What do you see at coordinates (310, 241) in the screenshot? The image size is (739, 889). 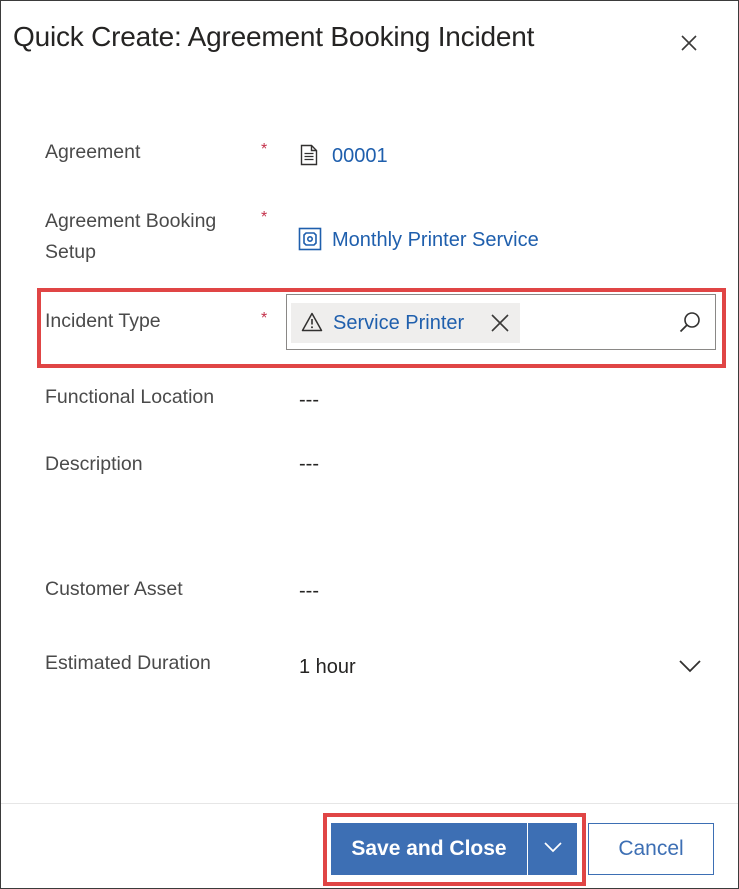 I see `entity-icon` at bounding box center [310, 241].